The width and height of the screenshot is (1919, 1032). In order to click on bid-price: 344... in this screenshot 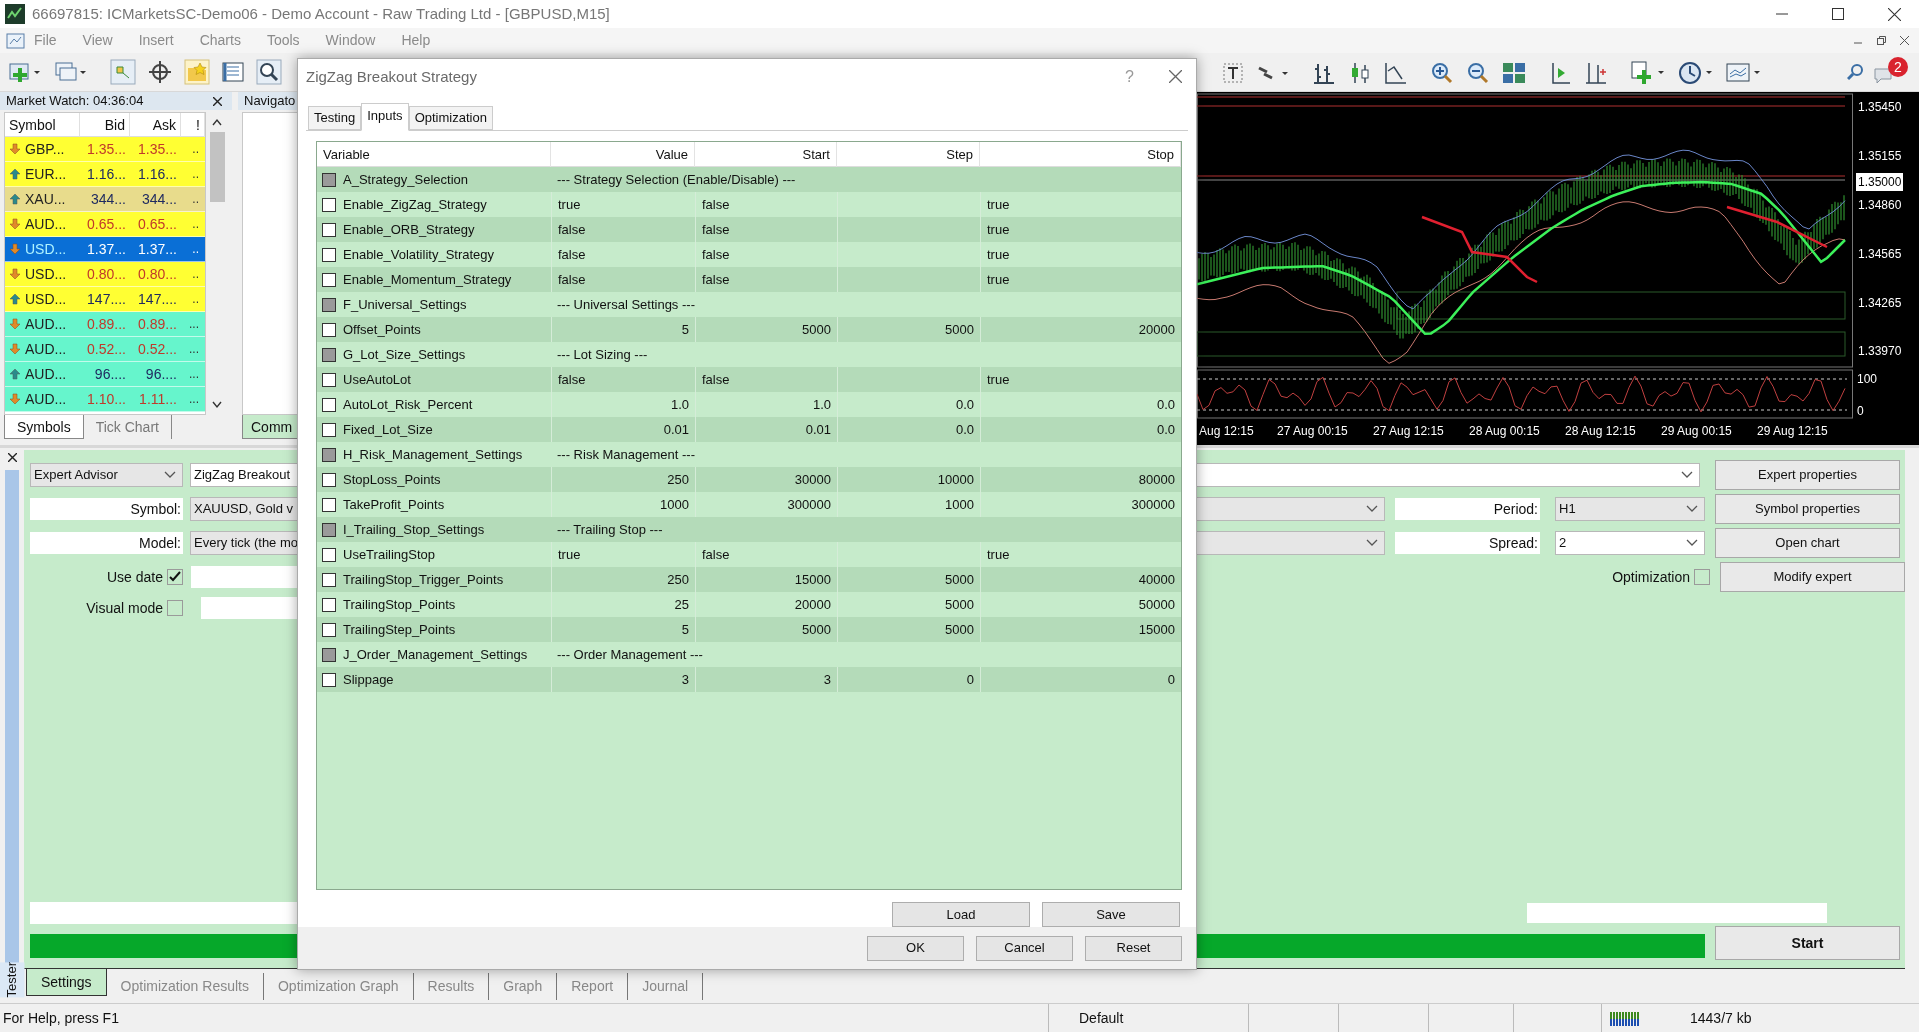, I will do `click(108, 199)`.